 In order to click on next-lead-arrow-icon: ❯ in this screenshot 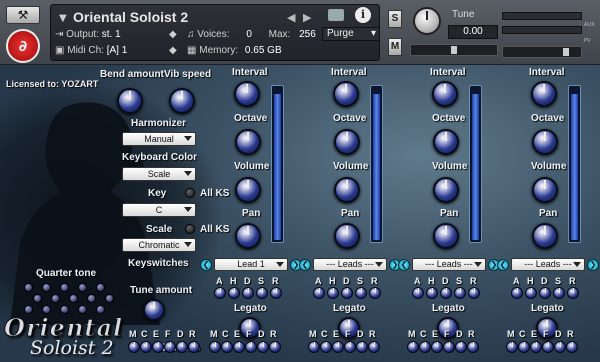, I will do `click(593, 265)`.